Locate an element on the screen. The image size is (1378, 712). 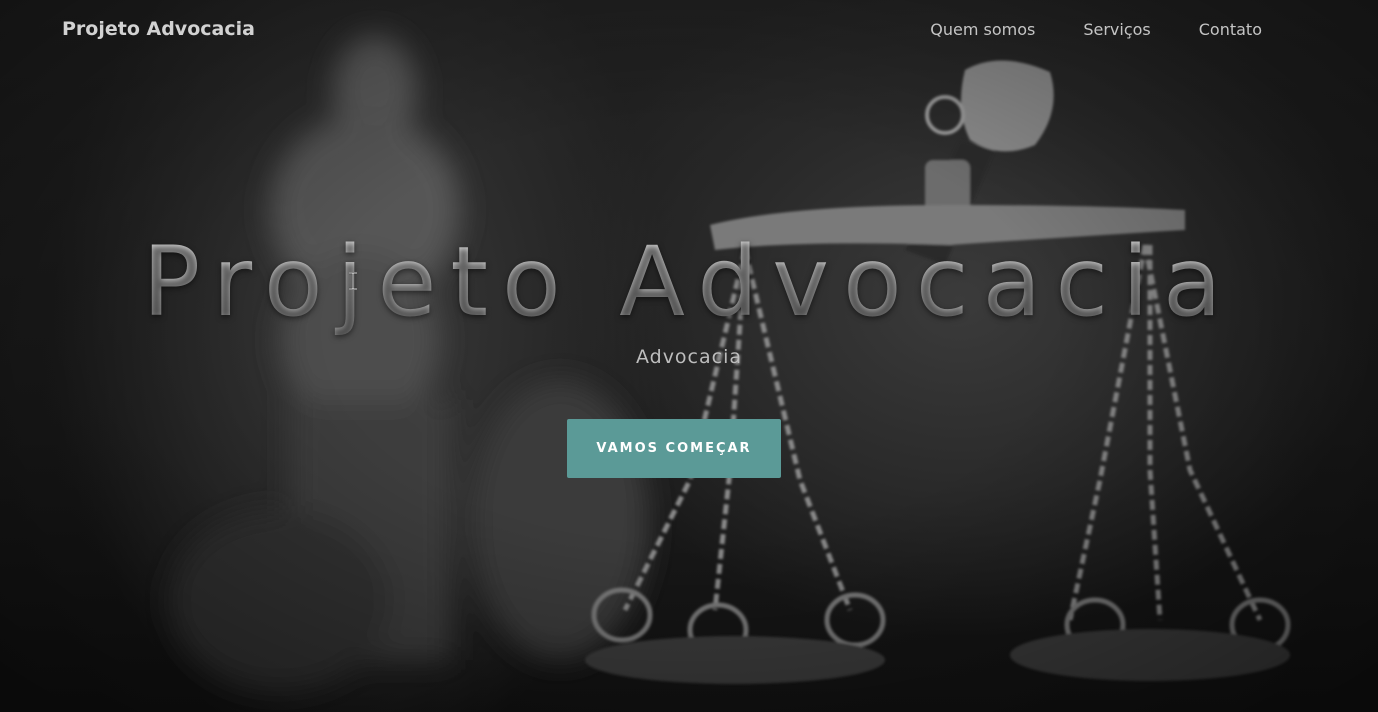
get-started-button: VAMOS COMEÇAR is located at coordinates (674, 448).